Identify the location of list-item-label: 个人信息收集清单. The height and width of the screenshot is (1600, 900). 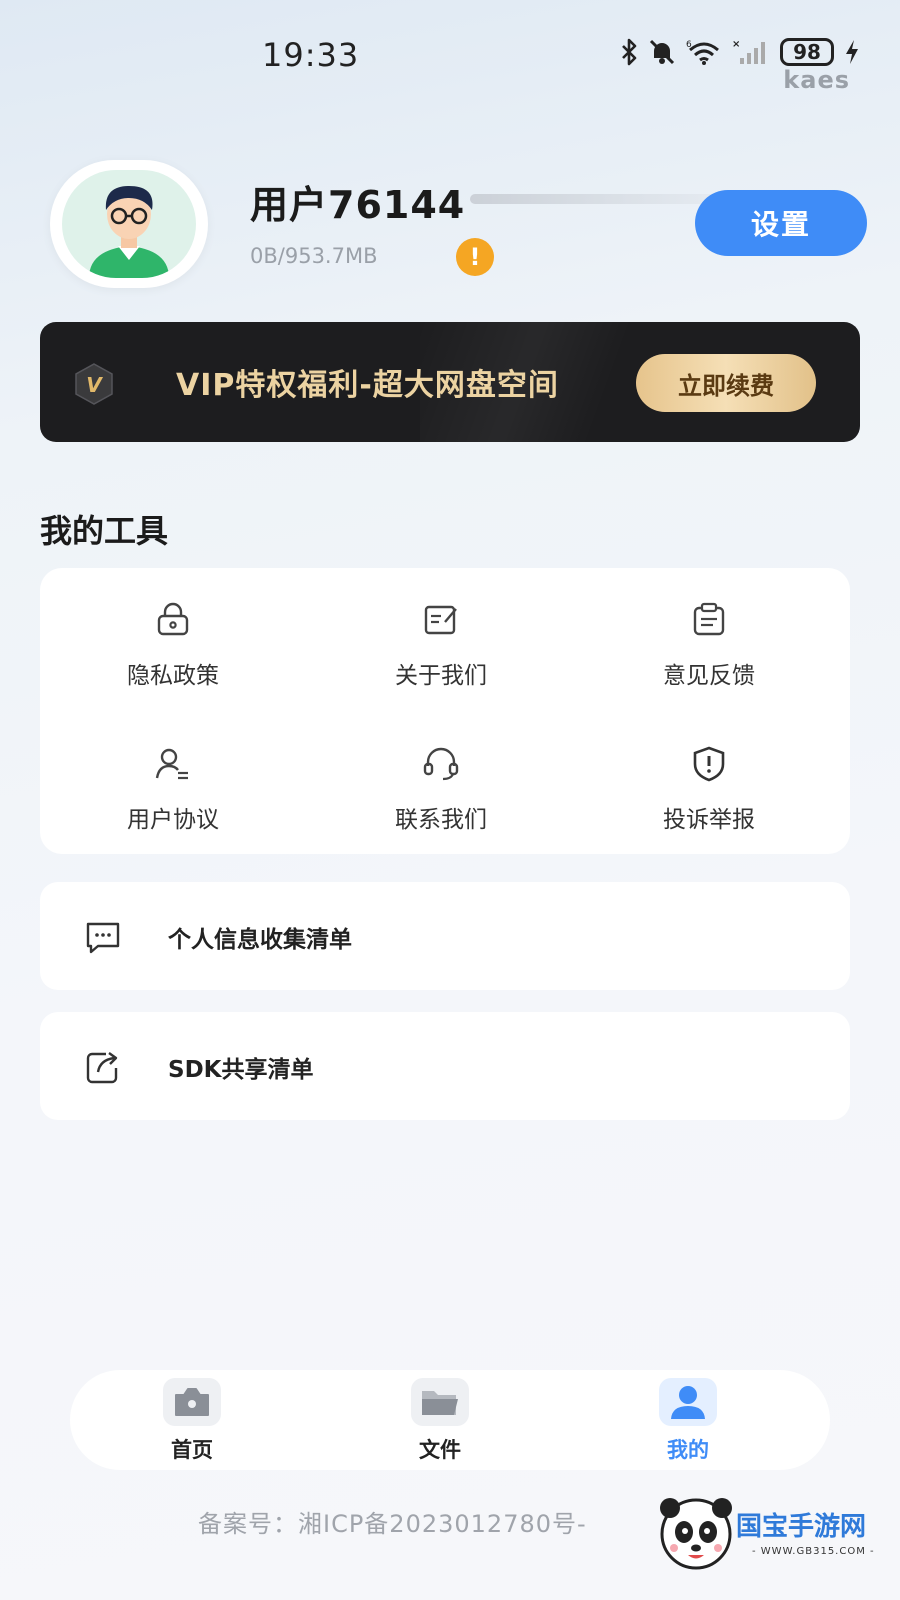
(260, 940).